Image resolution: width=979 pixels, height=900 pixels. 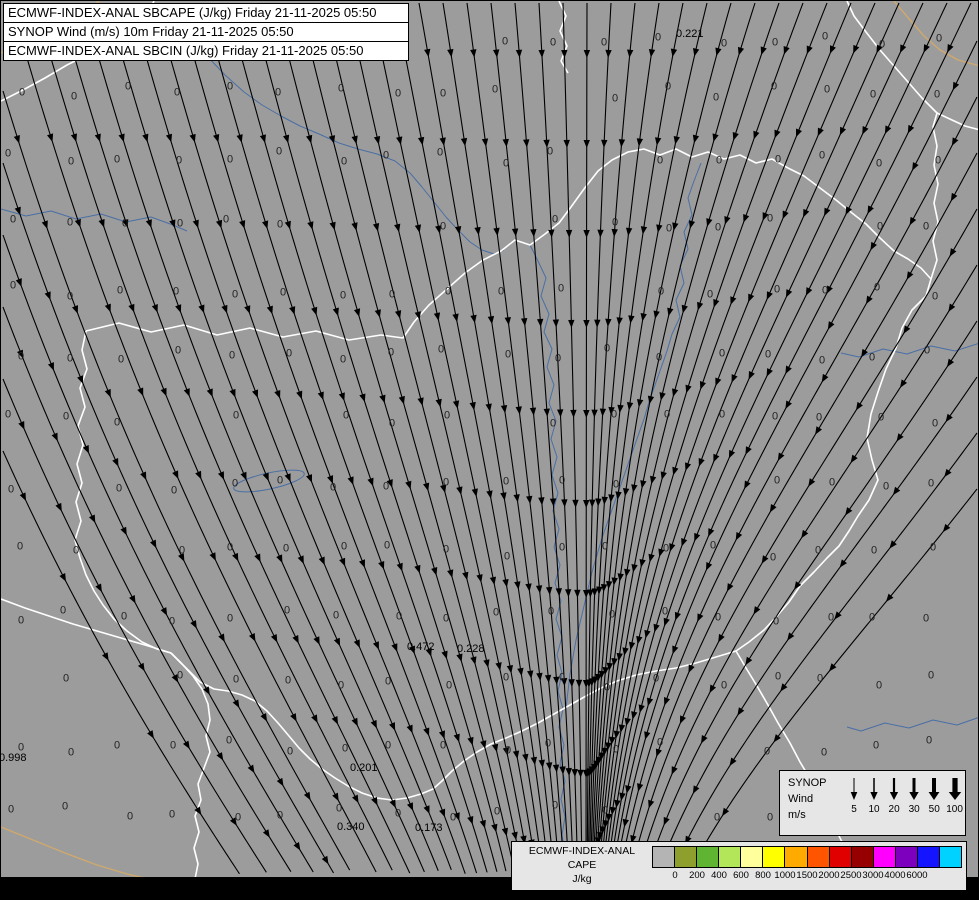 What do you see at coordinates (582, 879) in the screenshot?
I see `cape-legend-units: J/kg` at bounding box center [582, 879].